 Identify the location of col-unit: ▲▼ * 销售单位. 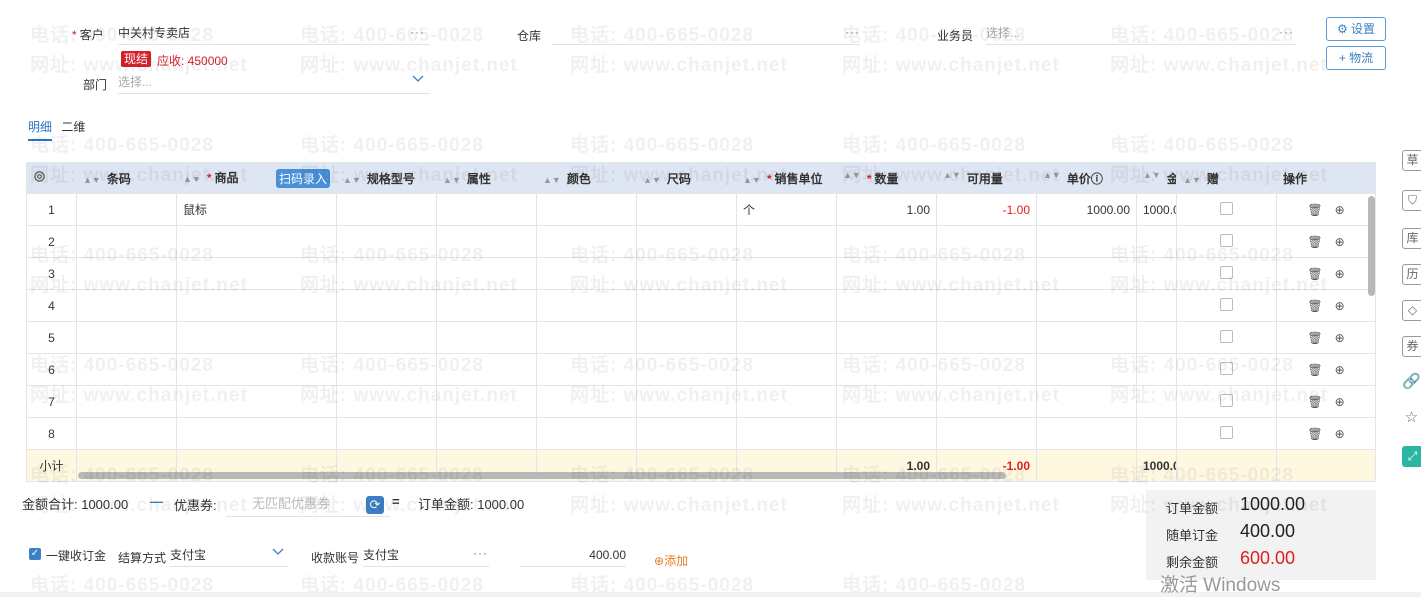
(786, 178).